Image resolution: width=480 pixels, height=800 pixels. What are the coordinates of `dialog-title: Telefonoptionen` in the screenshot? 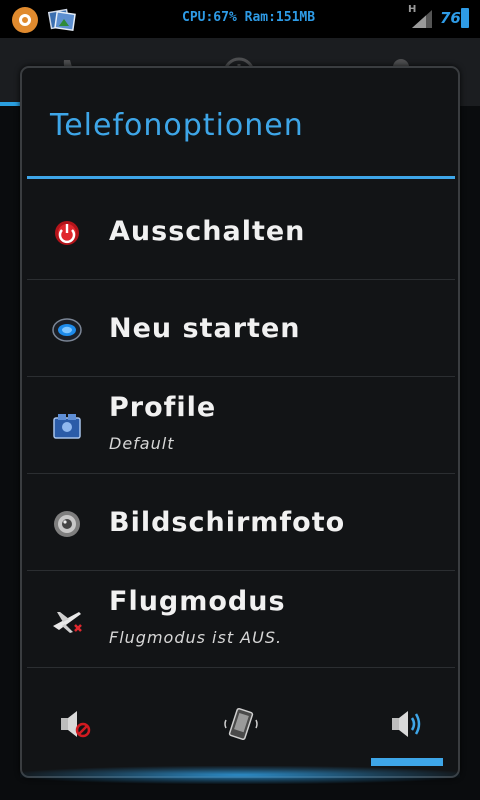 It's located at (177, 125).